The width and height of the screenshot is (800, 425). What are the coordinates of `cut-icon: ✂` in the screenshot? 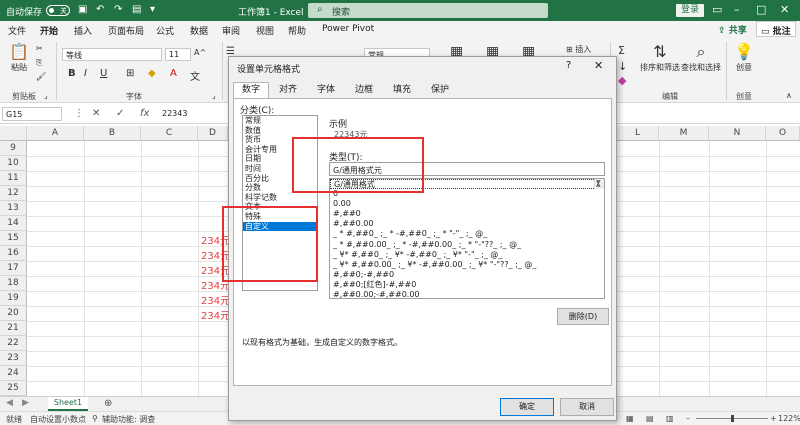 It's located at (39, 48).